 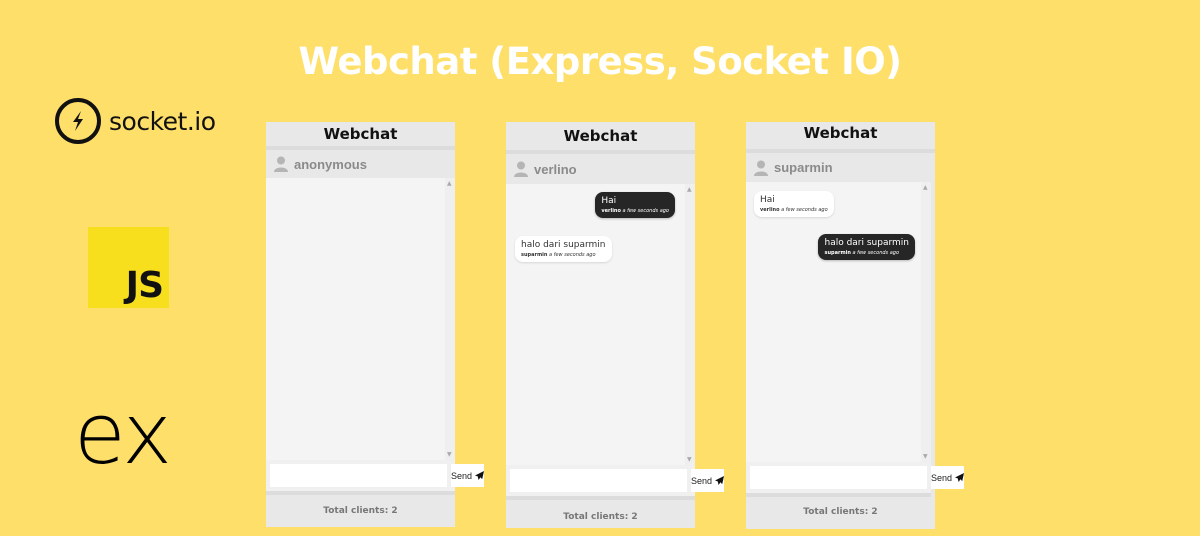 What do you see at coordinates (144, 285) in the screenshot?
I see `javascript-logo-text: JS` at bounding box center [144, 285].